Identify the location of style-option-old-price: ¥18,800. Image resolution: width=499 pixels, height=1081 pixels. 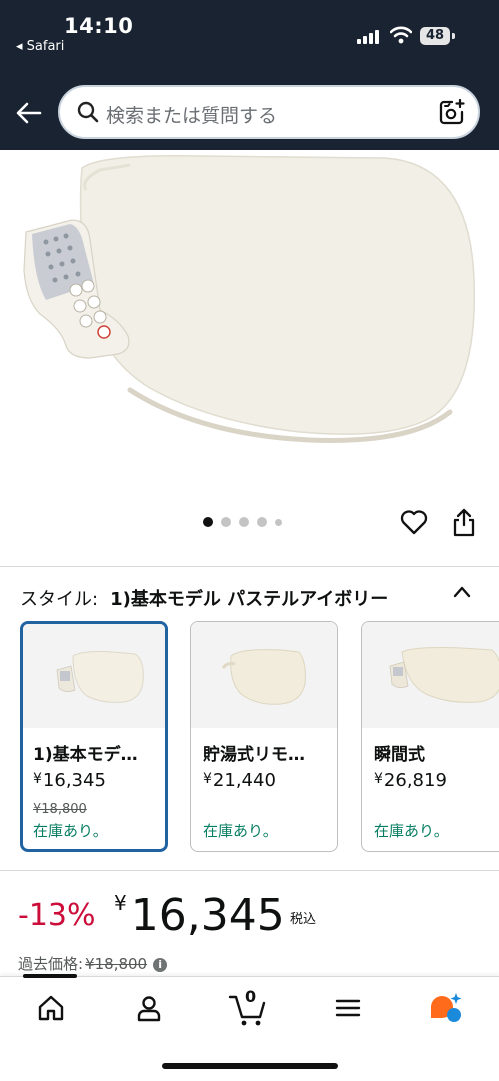
(60, 809).